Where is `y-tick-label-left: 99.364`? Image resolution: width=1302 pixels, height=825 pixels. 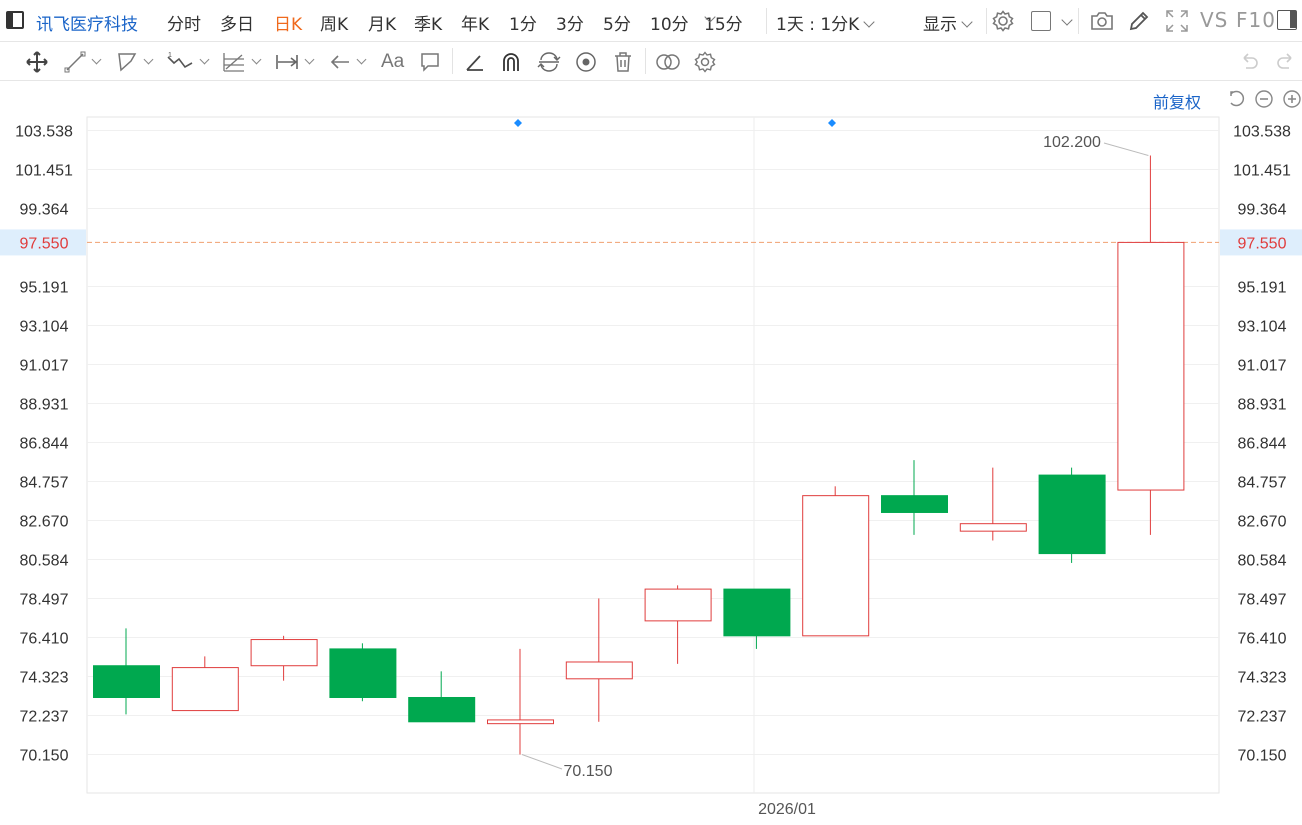
y-tick-label-left: 99.364 is located at coordinates (44, 210).